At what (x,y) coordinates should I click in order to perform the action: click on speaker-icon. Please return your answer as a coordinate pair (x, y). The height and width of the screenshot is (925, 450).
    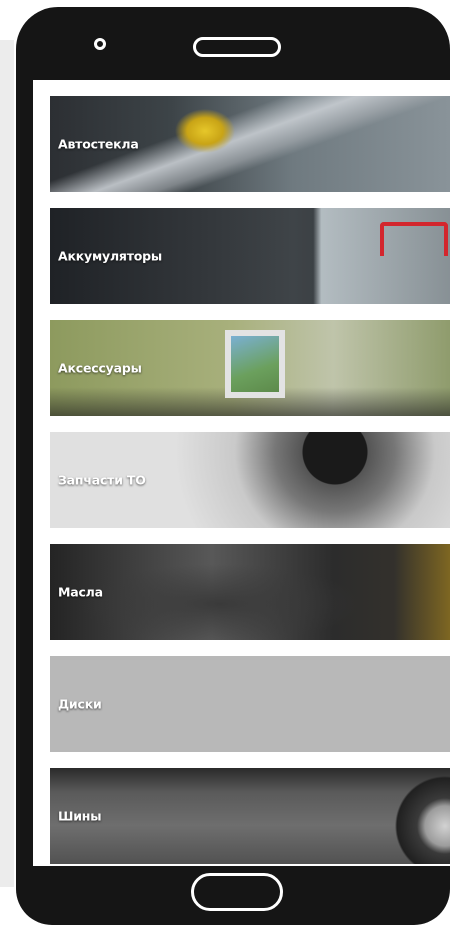
    Looking at the image, I should click on (237, 47).